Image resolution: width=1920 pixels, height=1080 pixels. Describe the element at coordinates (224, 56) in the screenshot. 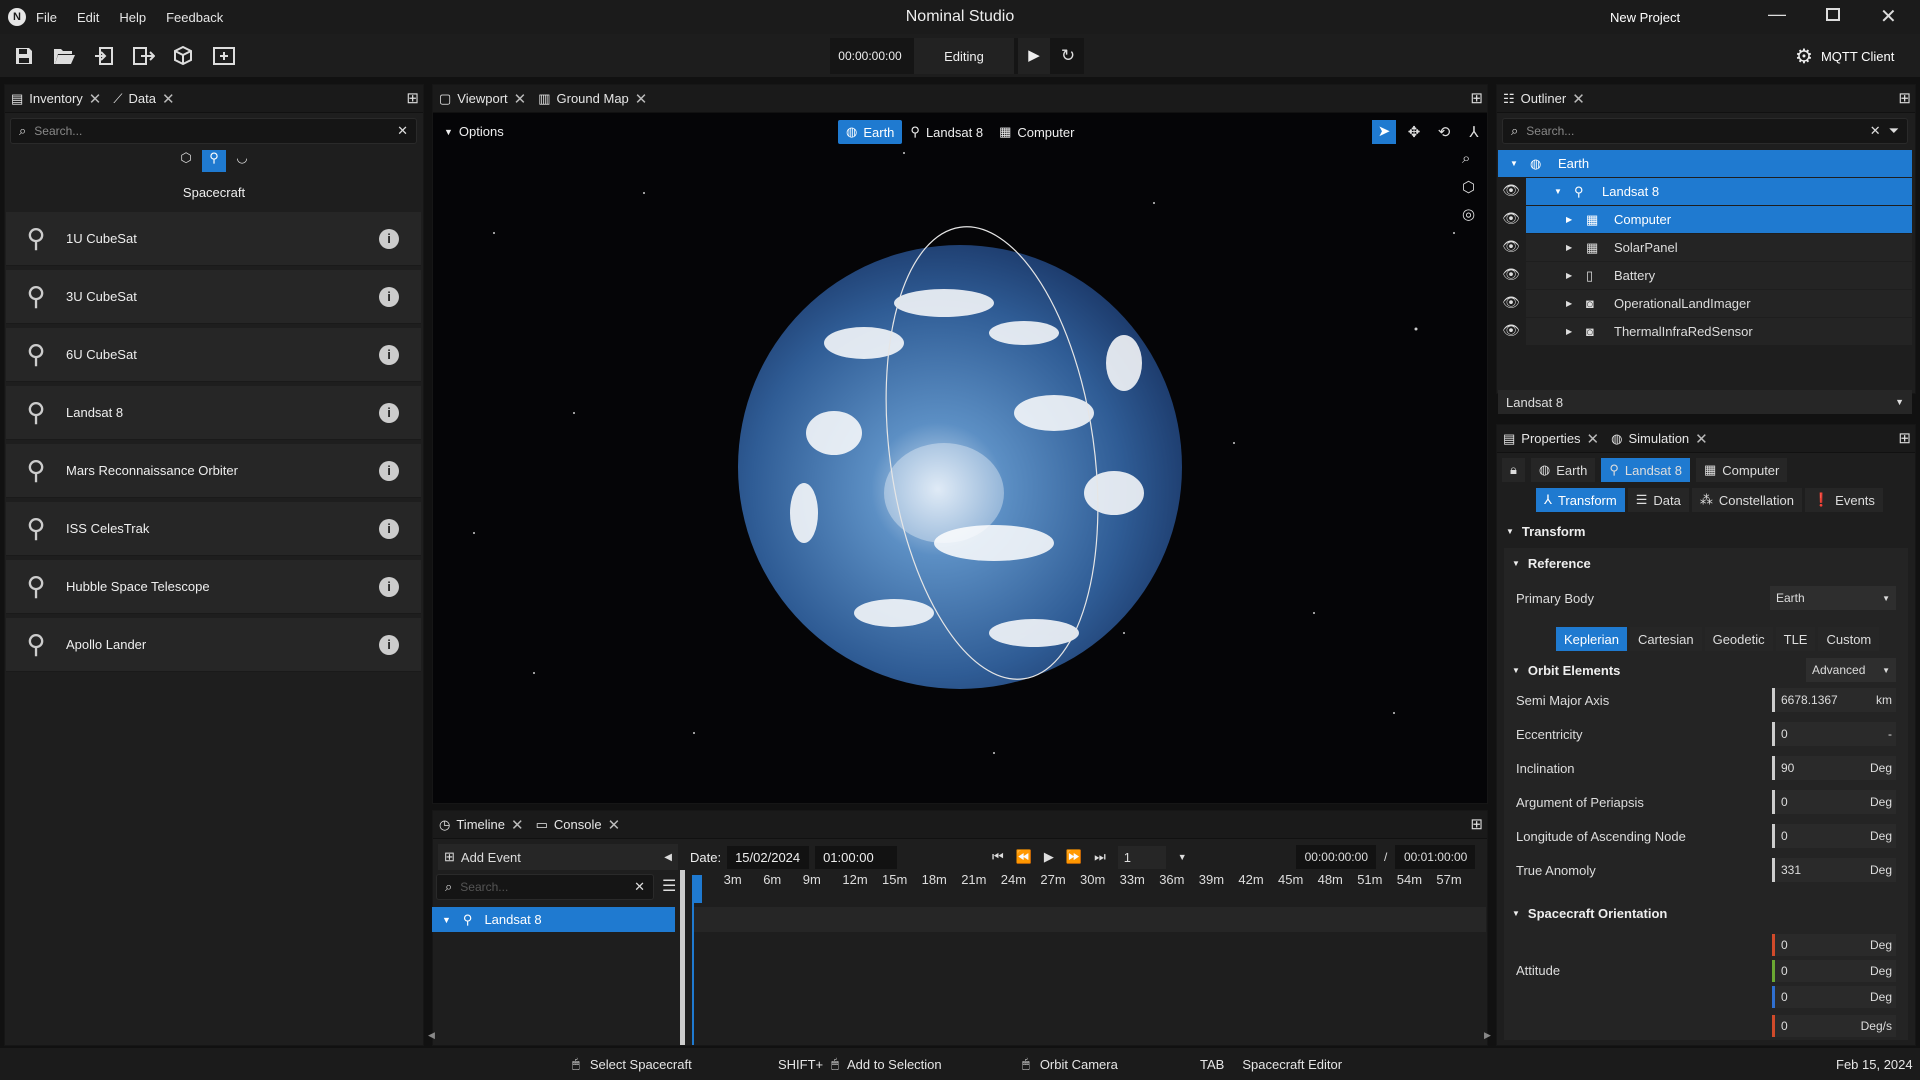

I see `add-window-icon` at that location.